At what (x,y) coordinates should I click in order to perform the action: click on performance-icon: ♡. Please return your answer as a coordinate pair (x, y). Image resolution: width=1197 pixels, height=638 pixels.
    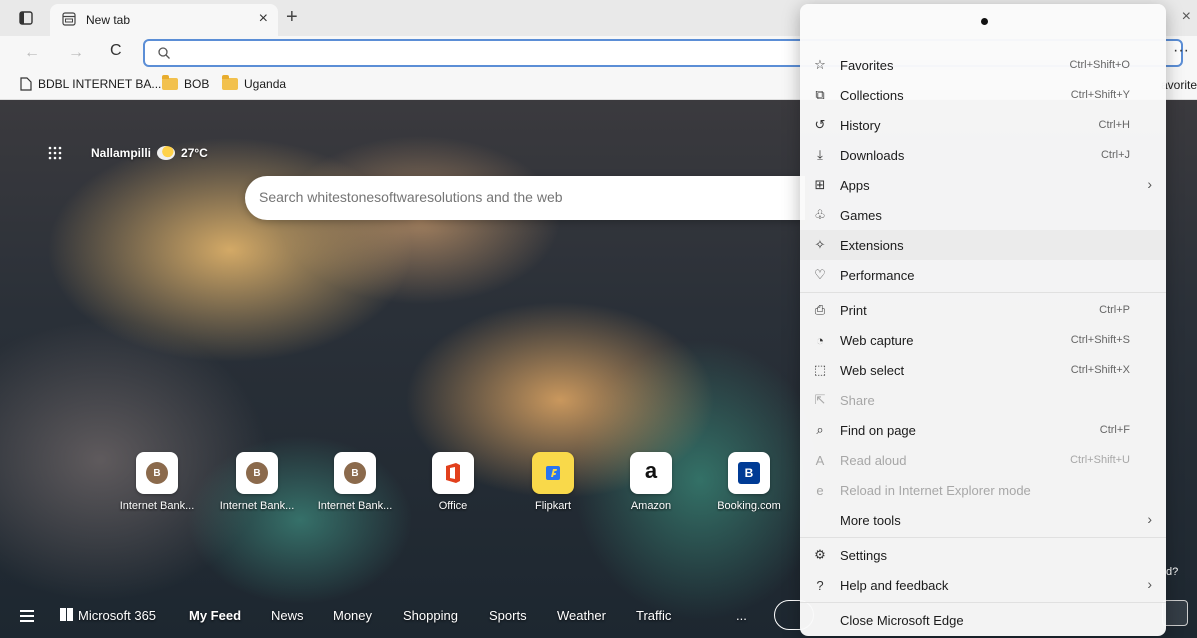
    Looking at the image, I should click on (820, 274).